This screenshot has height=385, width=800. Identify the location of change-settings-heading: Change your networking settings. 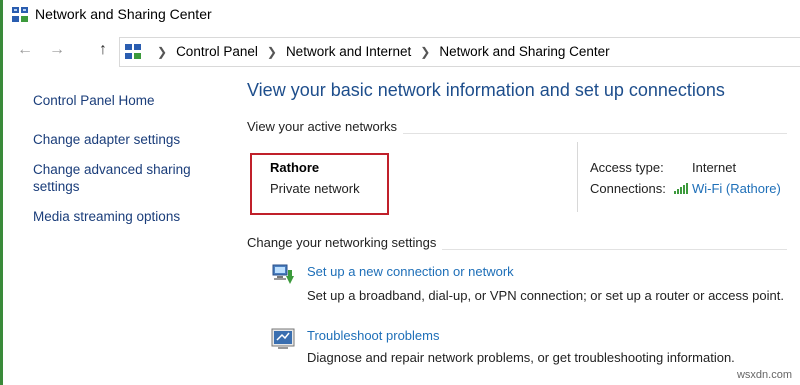
(345, 242).